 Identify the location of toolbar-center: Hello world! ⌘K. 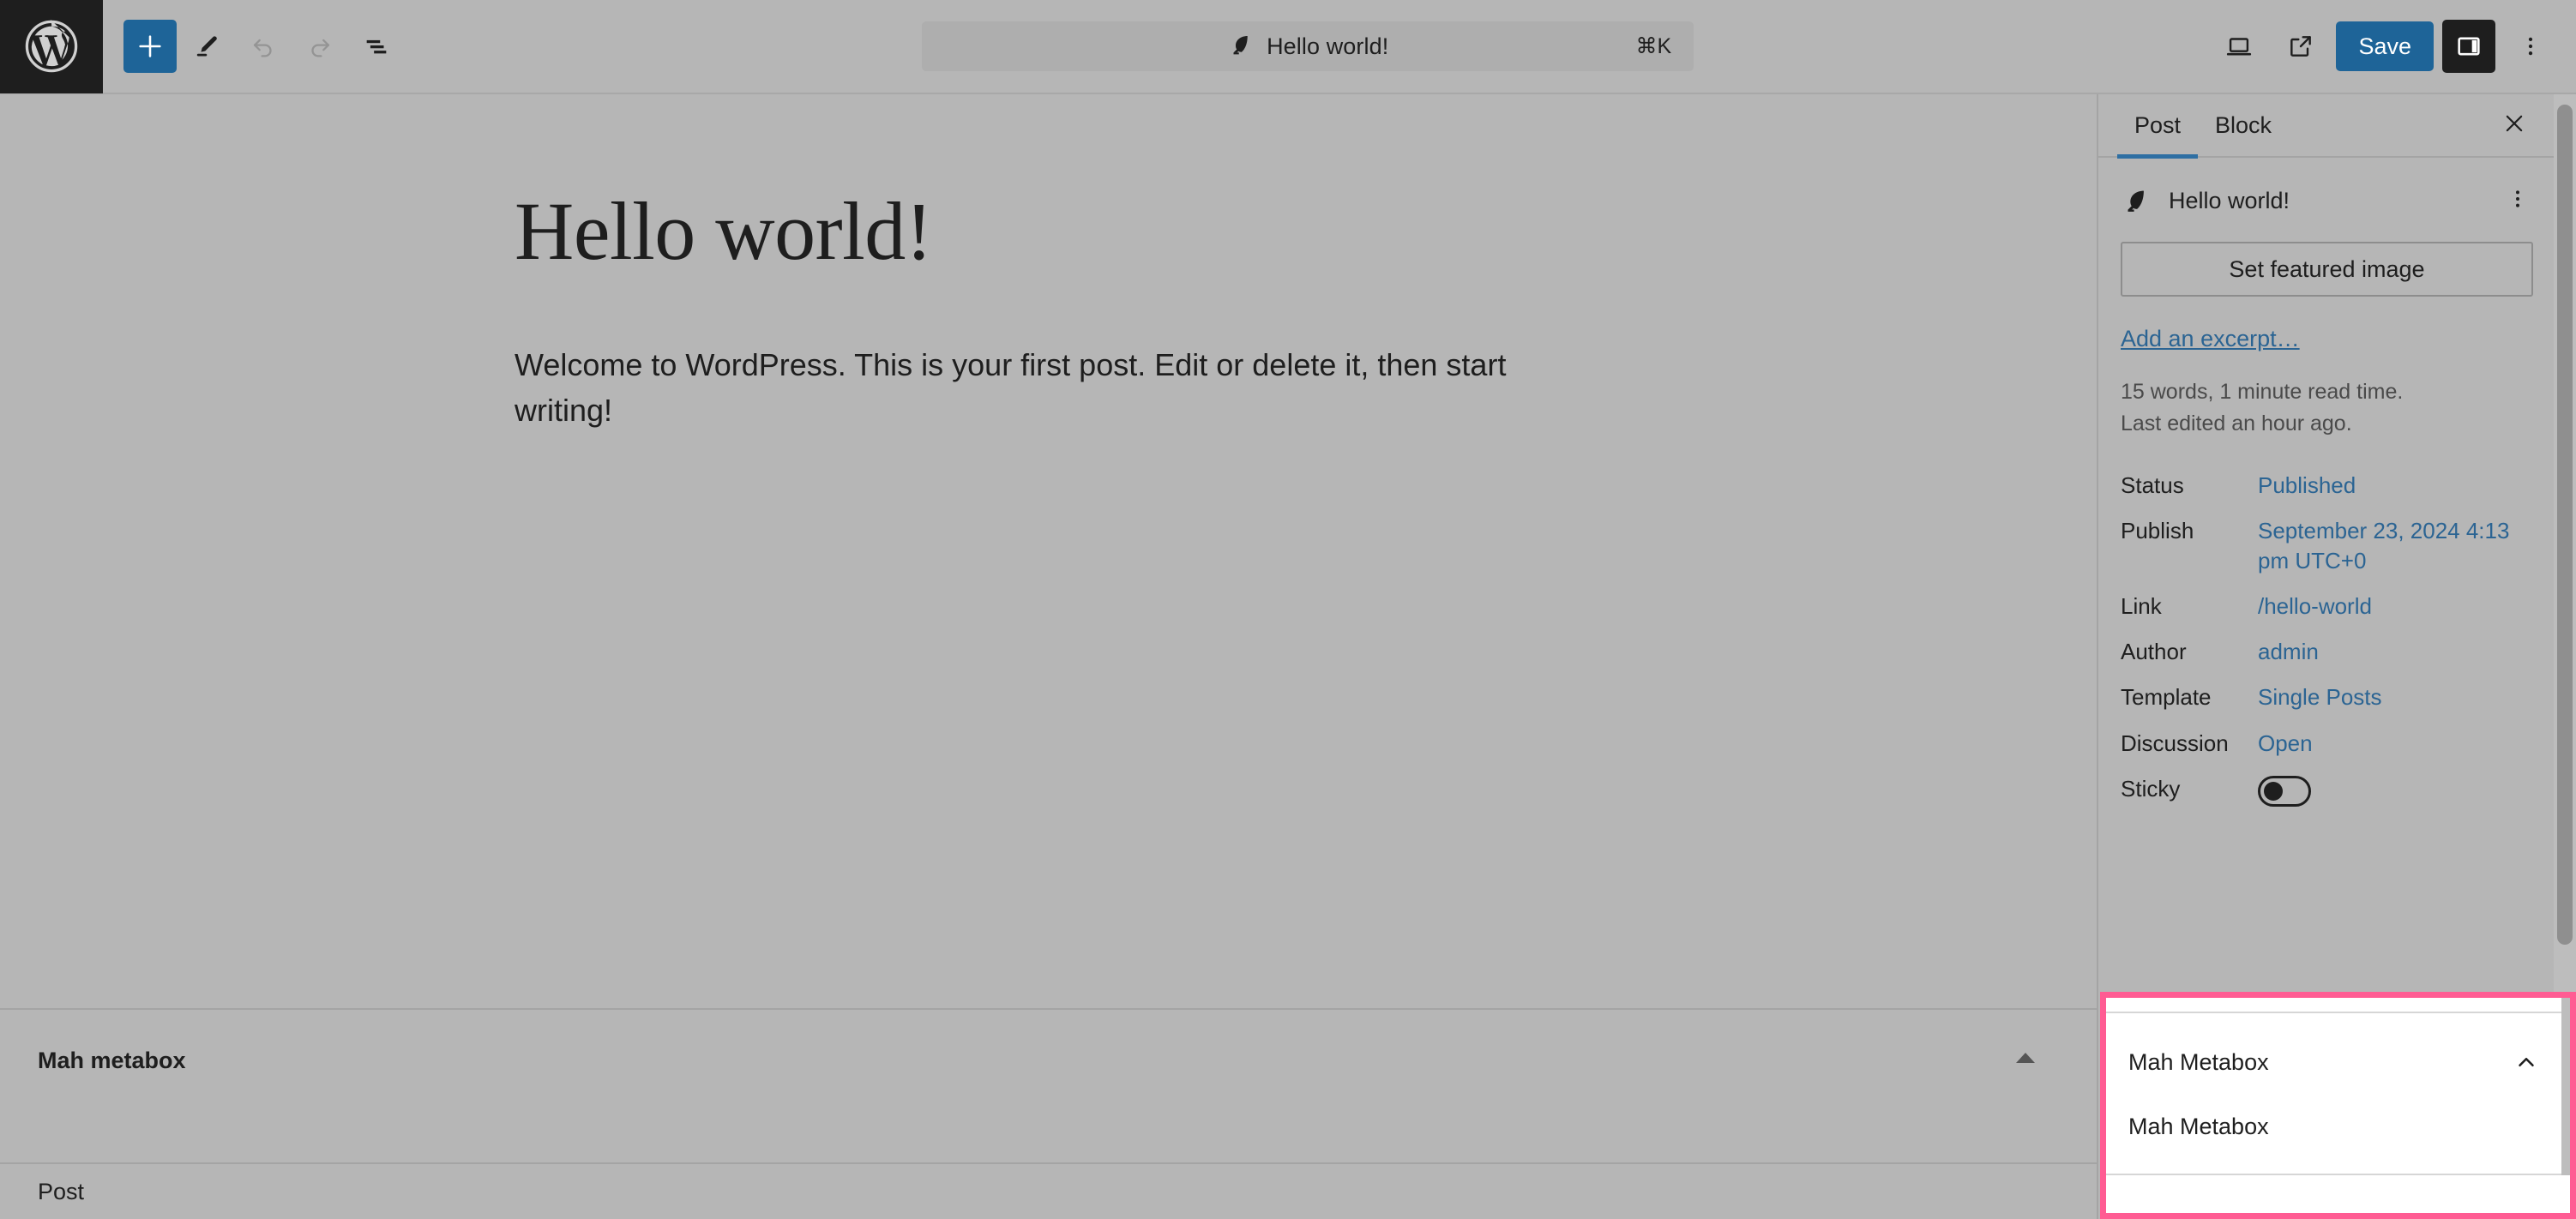
(1307, 46).